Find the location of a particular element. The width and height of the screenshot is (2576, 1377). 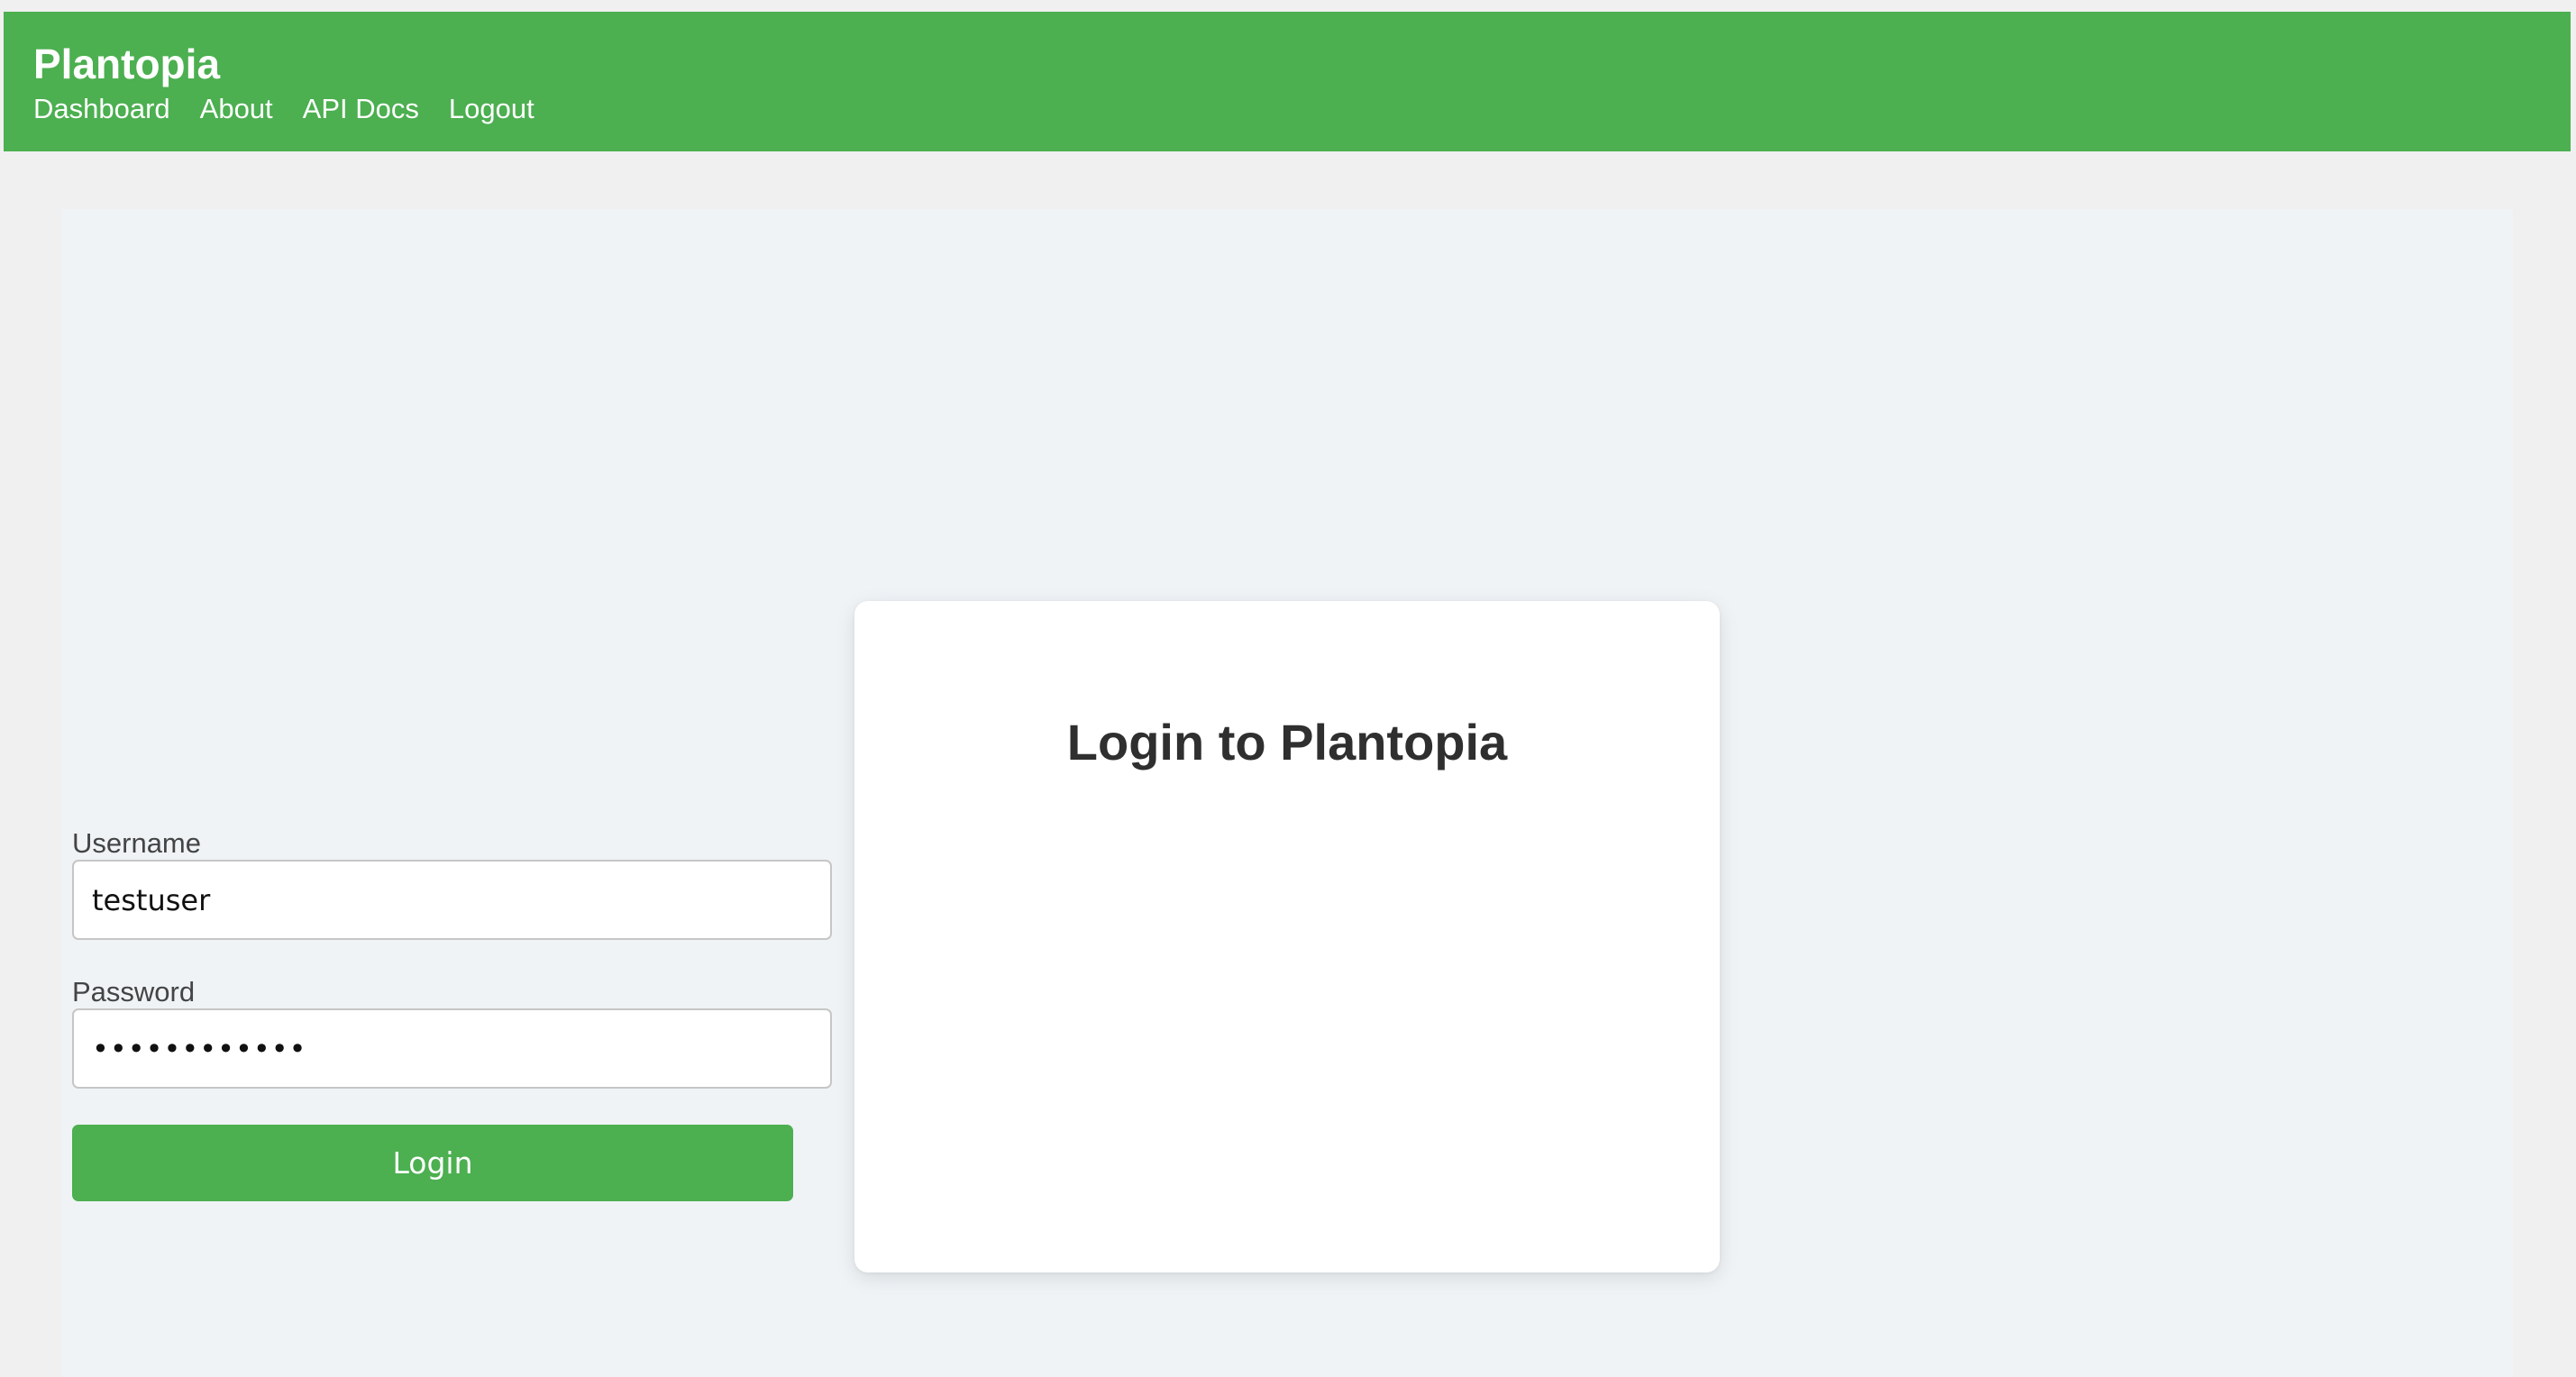

nav-links: Dashboard About API Docs Logout is located at coordinates (1302, 109).